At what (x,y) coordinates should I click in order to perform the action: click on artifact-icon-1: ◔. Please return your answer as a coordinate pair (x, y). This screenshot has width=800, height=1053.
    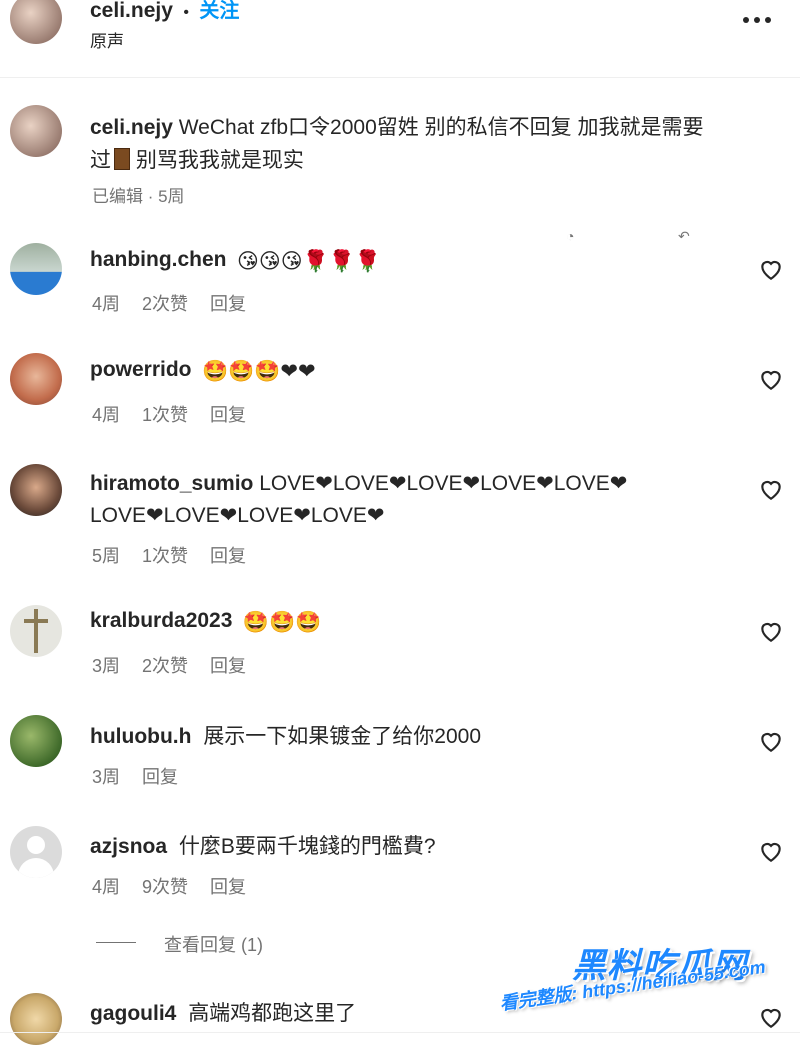
    Looking at the image, I should click on (570, 236).